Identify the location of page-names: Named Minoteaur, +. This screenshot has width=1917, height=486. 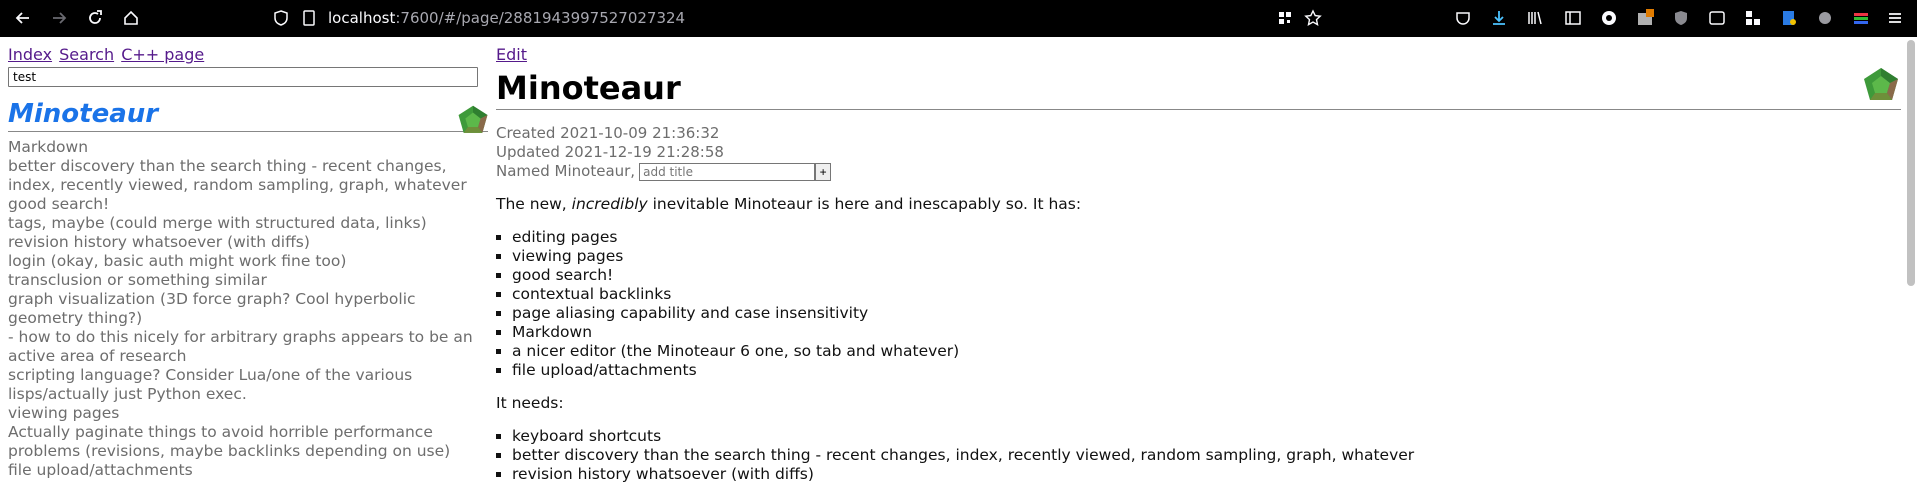
(1198, 171).